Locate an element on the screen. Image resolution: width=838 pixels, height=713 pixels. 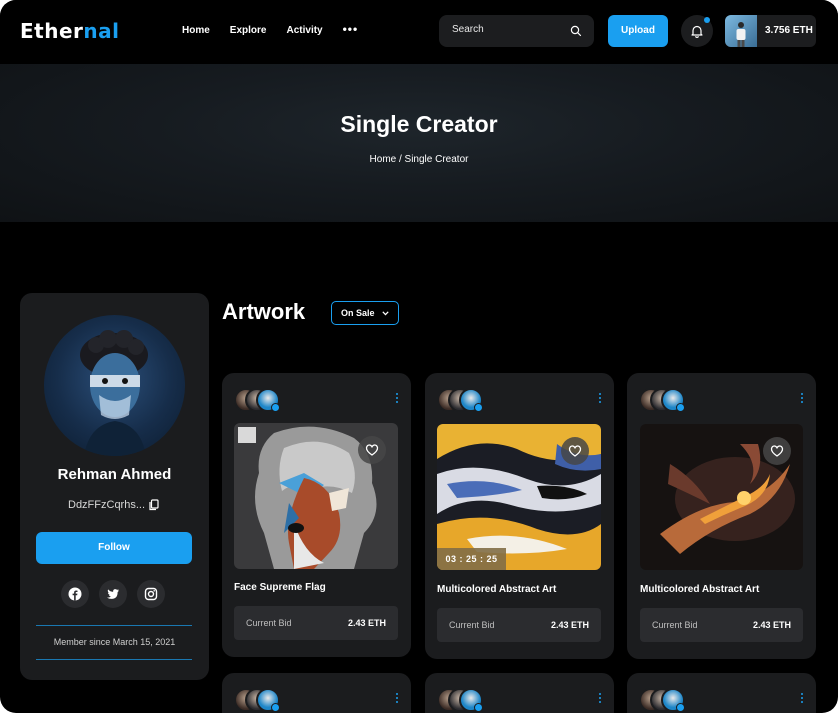
main-nav: Home Explore Activity ••• is located at coordinates (270, 29).